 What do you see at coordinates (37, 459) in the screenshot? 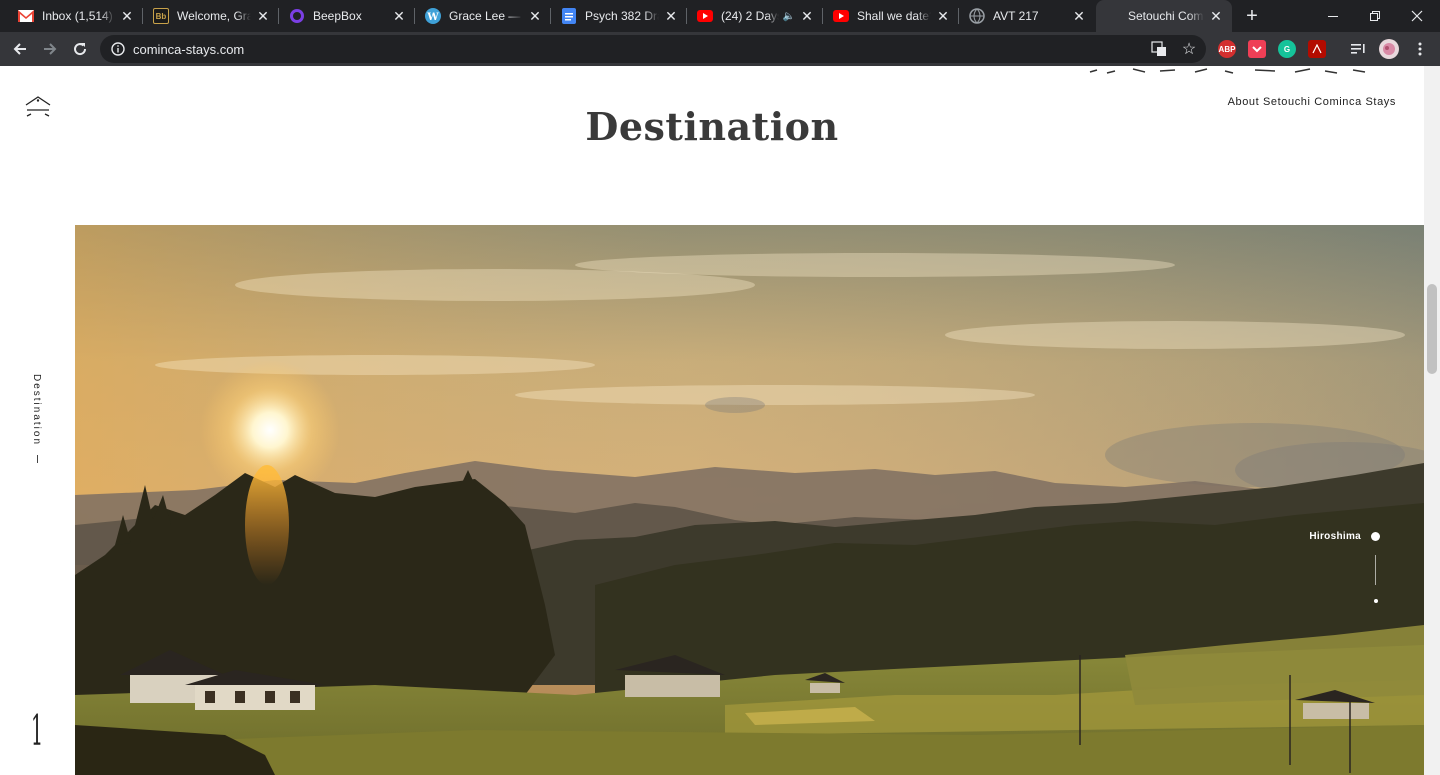
I see `side-divider` at bounding box center [37, 459].